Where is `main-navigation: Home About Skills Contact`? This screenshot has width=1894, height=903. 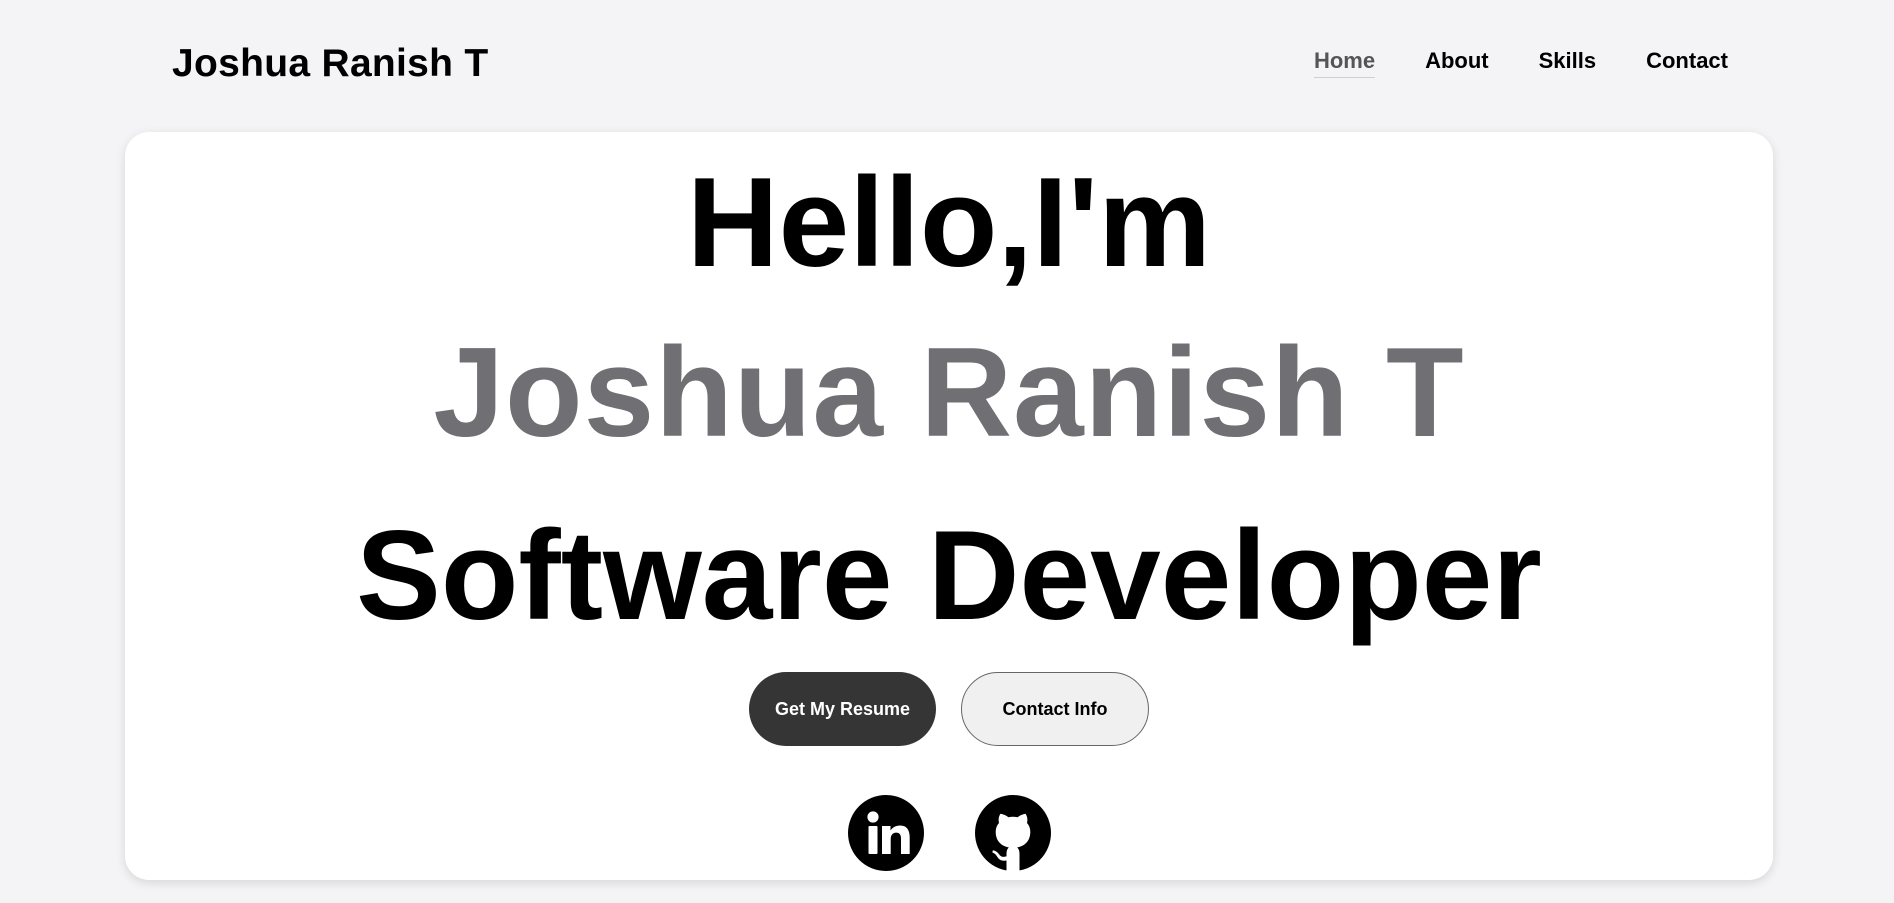 main-navigation: Home About Skills Contact is located at coordinates (1520, 63).